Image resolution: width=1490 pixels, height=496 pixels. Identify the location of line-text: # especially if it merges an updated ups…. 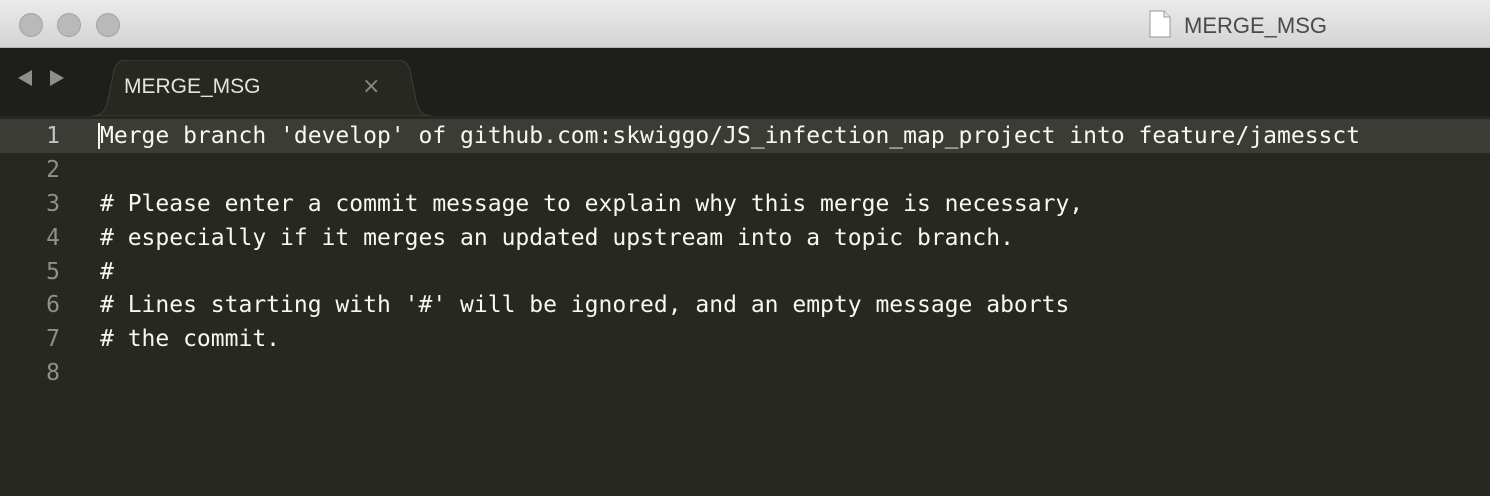
(557, 238).